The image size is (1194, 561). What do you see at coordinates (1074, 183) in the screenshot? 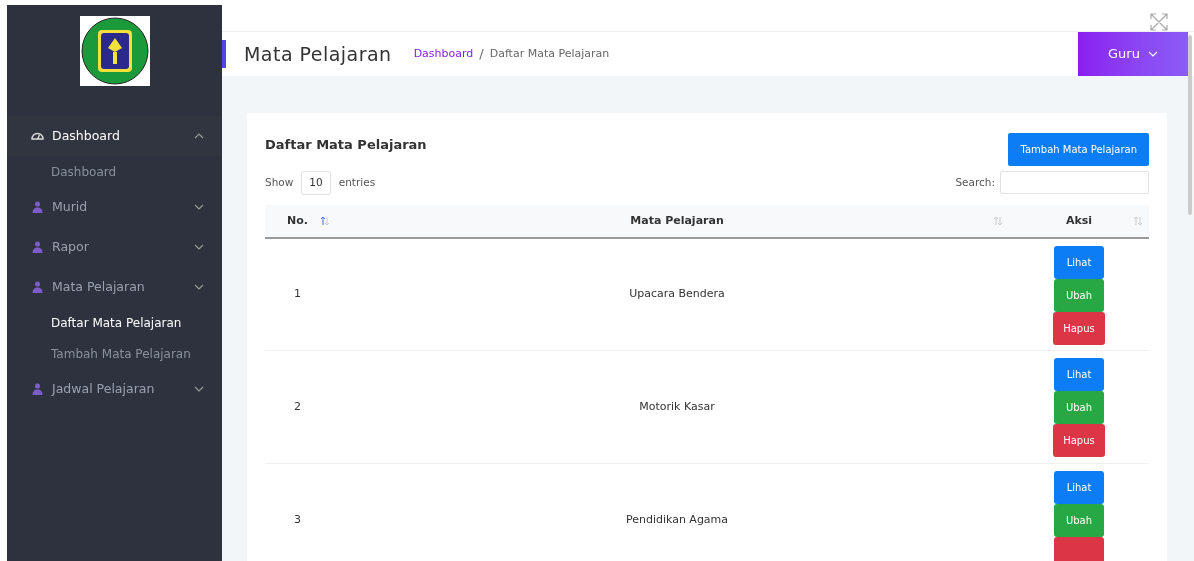
I see `search-field` at bounding box center [1074, 183].